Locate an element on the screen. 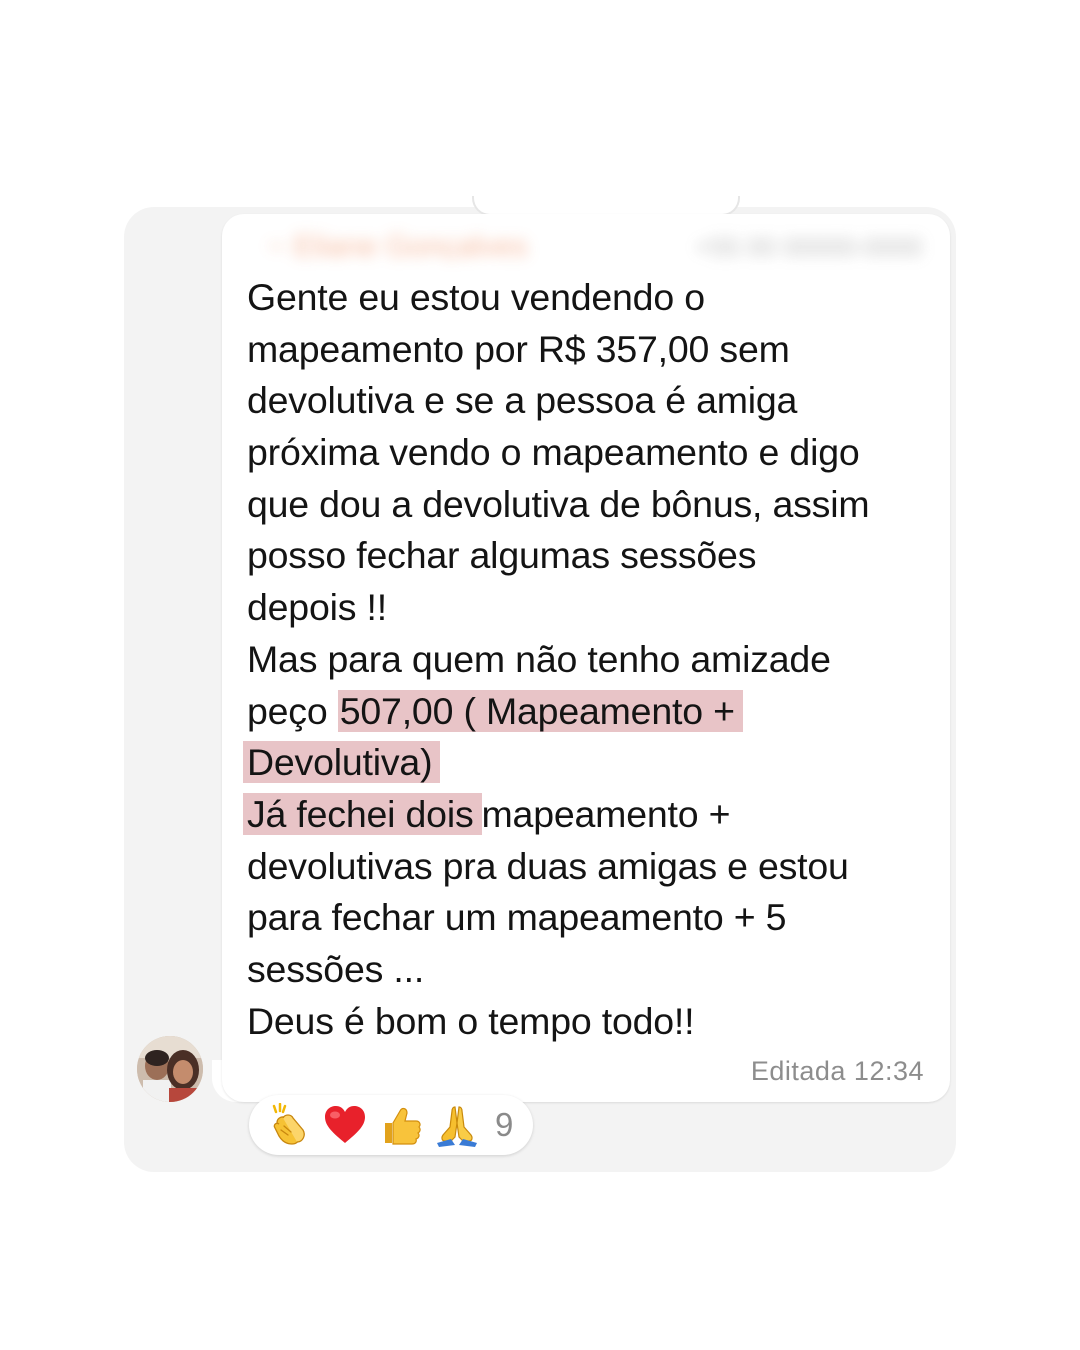  message-line: depois !! is located at coordinates (317, 607).